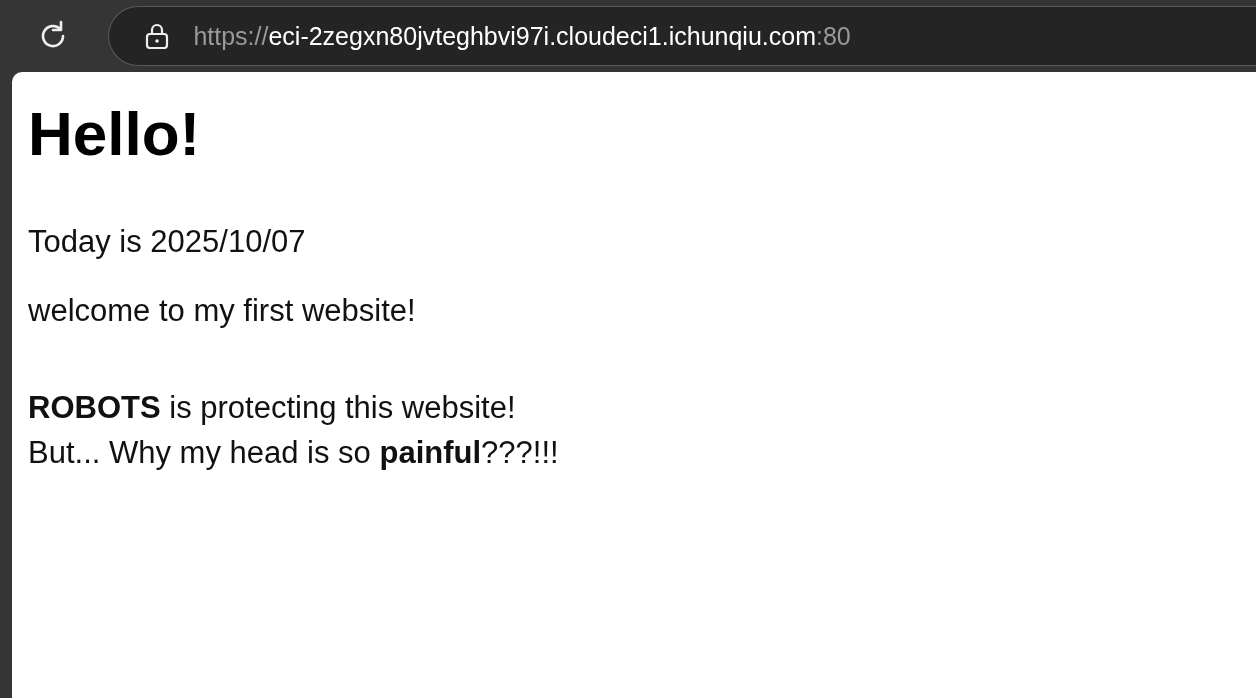 Image resolution: width=1256 pixels, height=698 pixels. Describe the element at coordinates (167, 241) in the screenshot. I see `paragraph-text: Today is 2025/10/07` at that location.